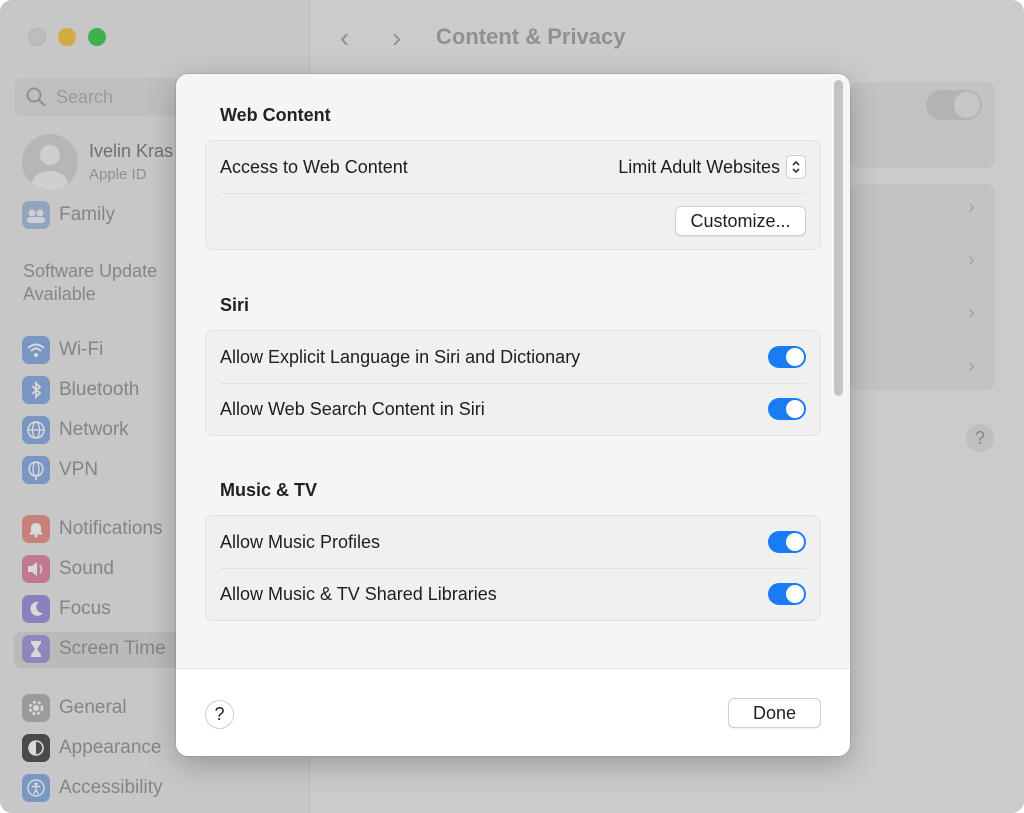 This screenshot has width=1024, height=813. What do you see at coordinates (269, 490) in the screenshot?
I see `section-title-music-tv: Music & TV` at bounding box center [269, 490].